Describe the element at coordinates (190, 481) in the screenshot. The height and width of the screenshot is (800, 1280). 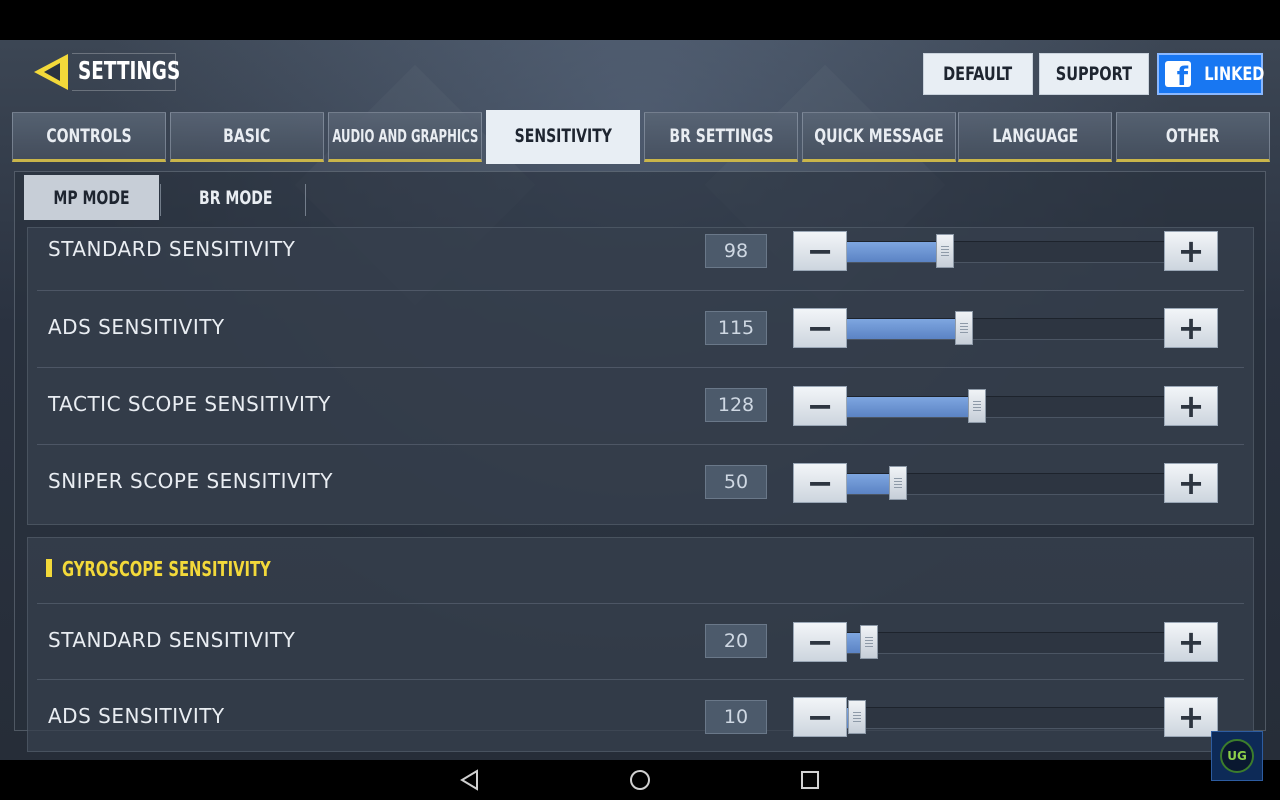
I see `row-label: SNIPER SCOPE SENSITIVITY` at that location.